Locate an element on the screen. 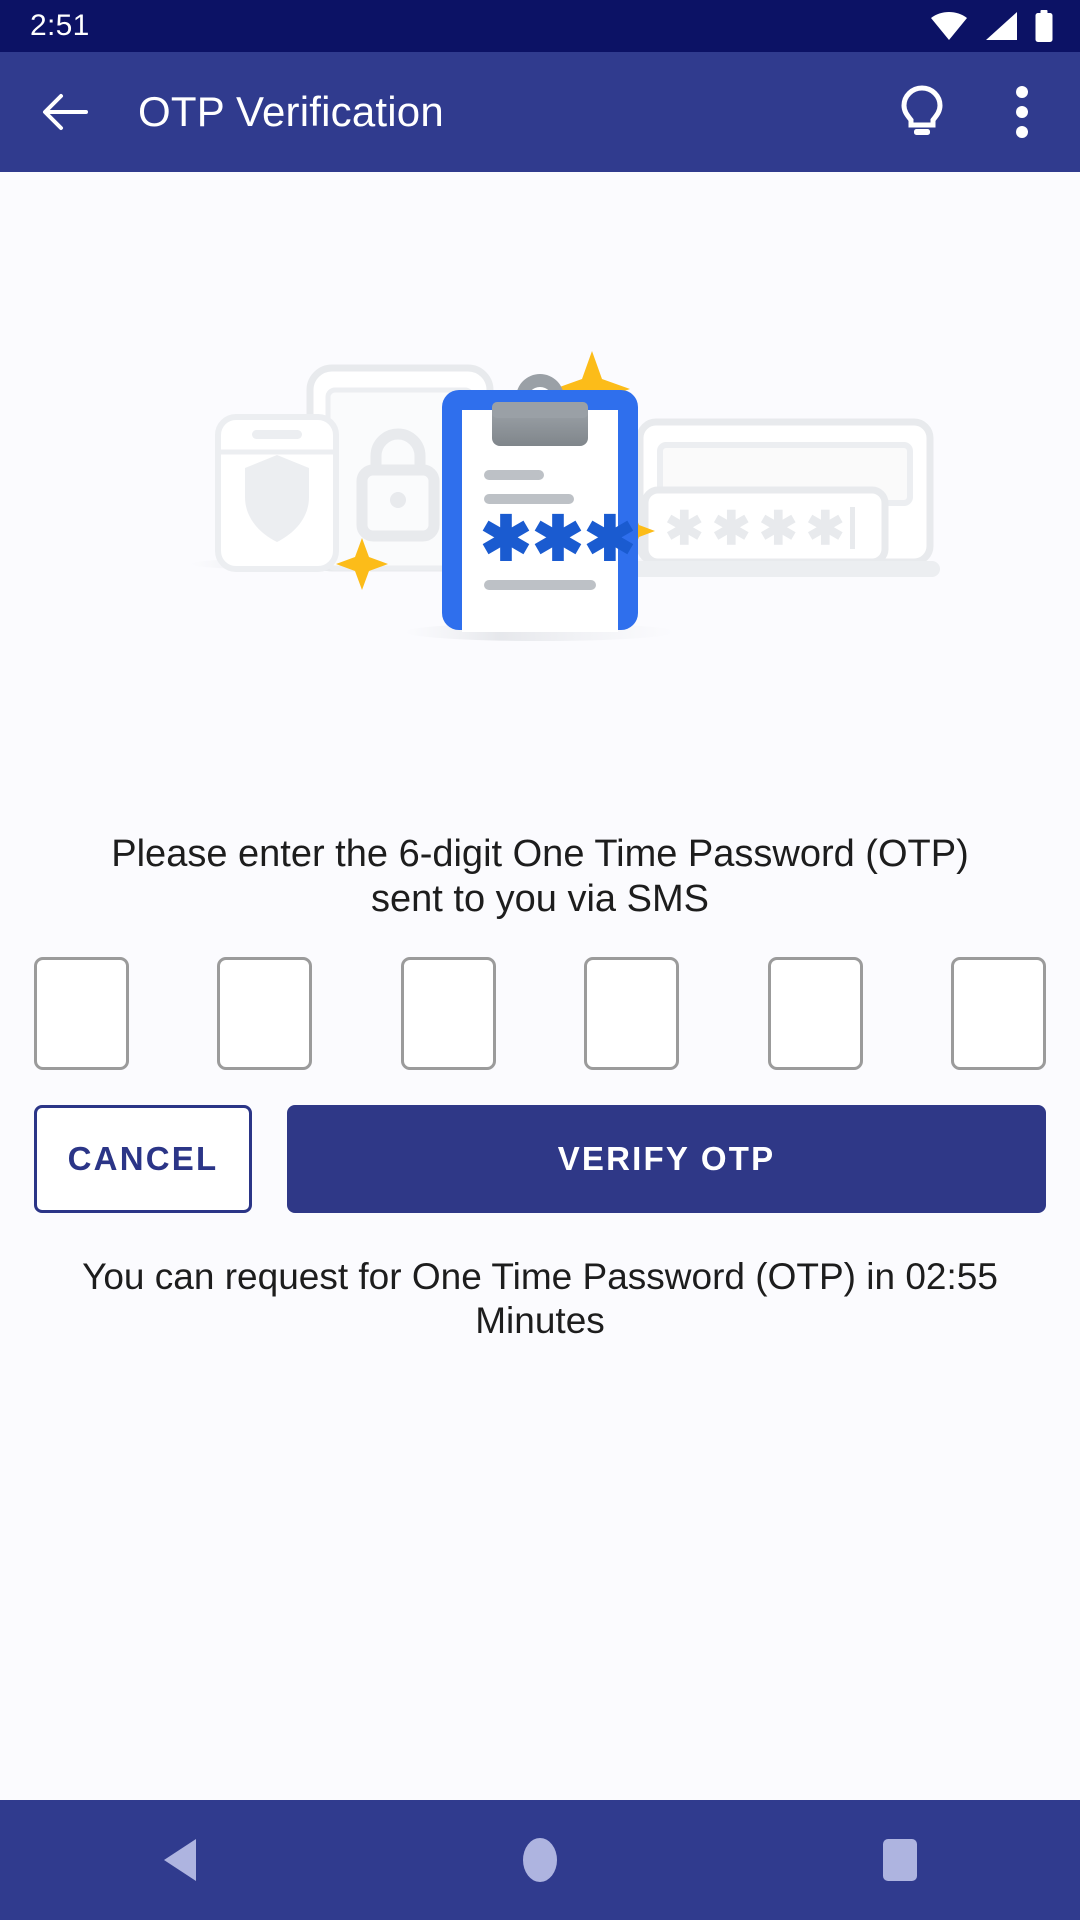 This screenshot has height=1920, width=1080. square-recents-icon is located at coordinates (900, 1860).